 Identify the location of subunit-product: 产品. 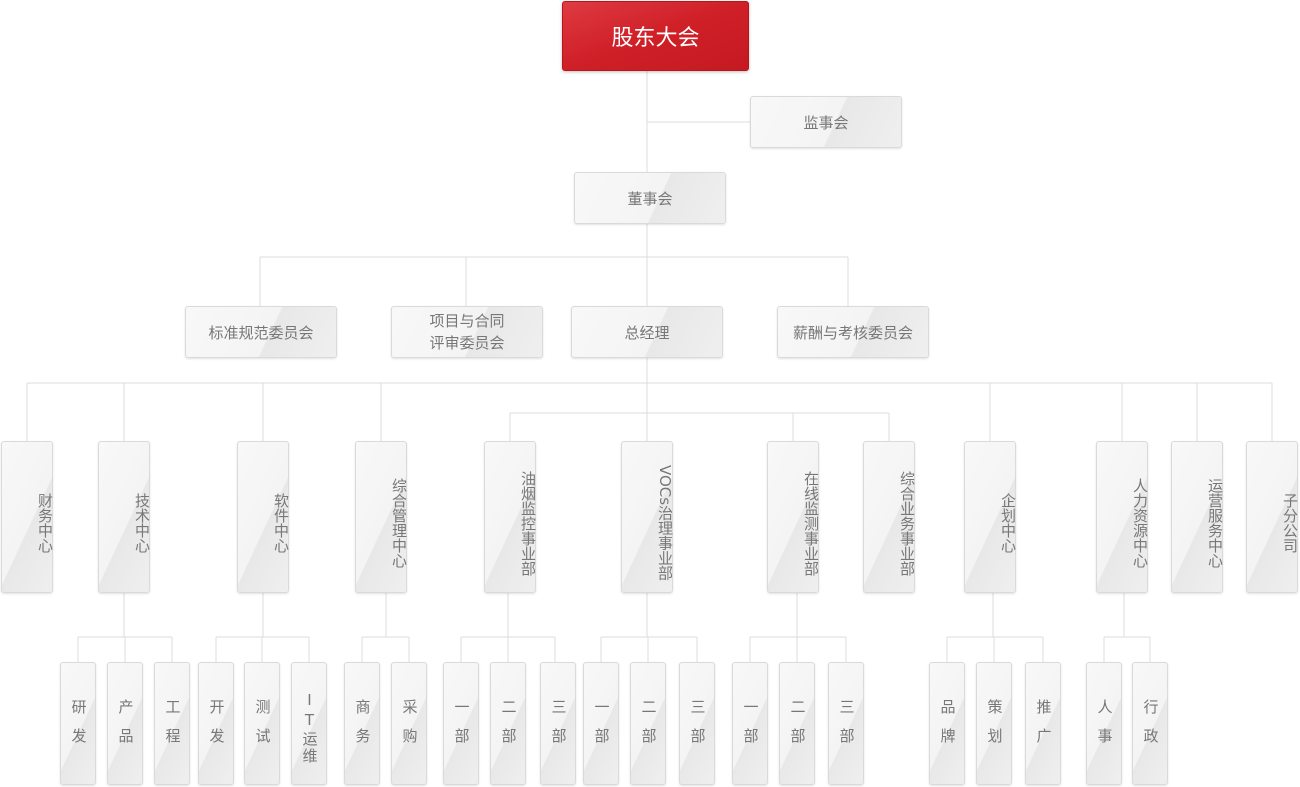
(125, 723).